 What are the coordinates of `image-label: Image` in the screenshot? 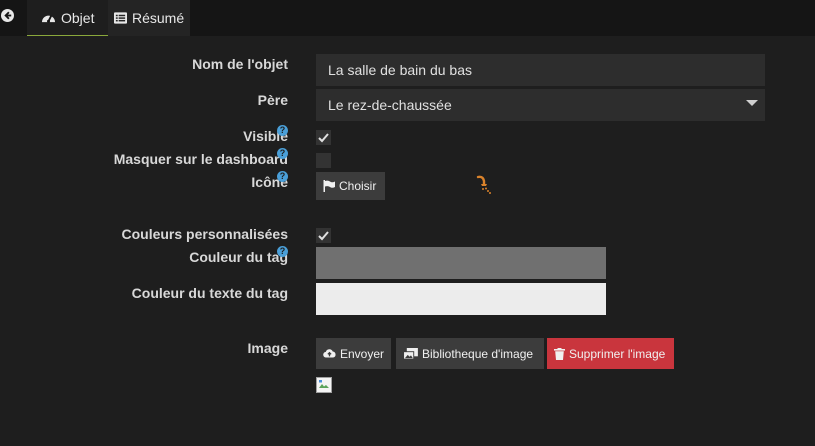 It's located at (267, 348).